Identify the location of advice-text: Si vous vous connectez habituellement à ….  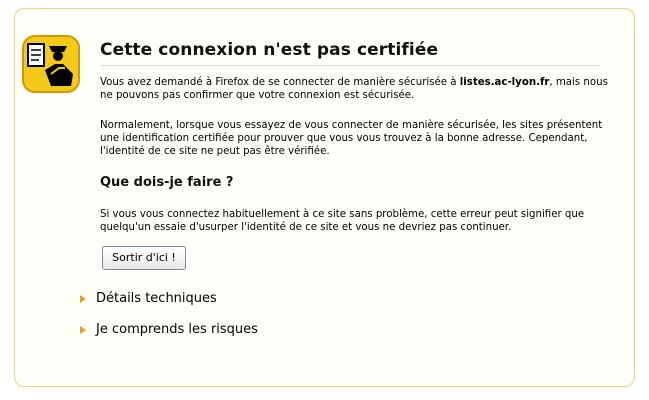
(342, 221).